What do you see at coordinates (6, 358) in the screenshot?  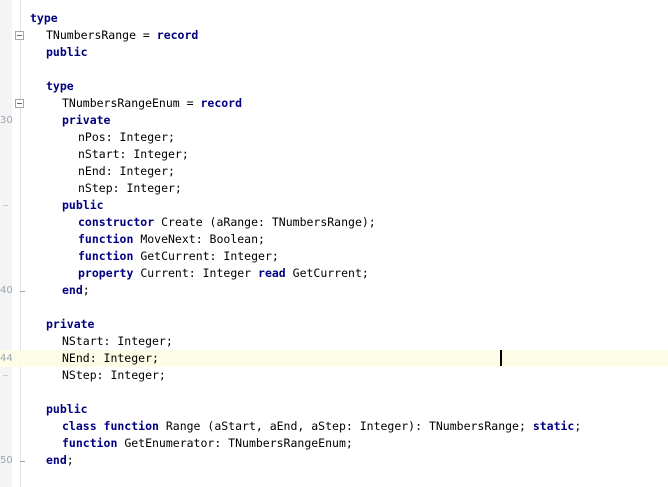 I see `line-number: 44` at bounding box center [6, 358].